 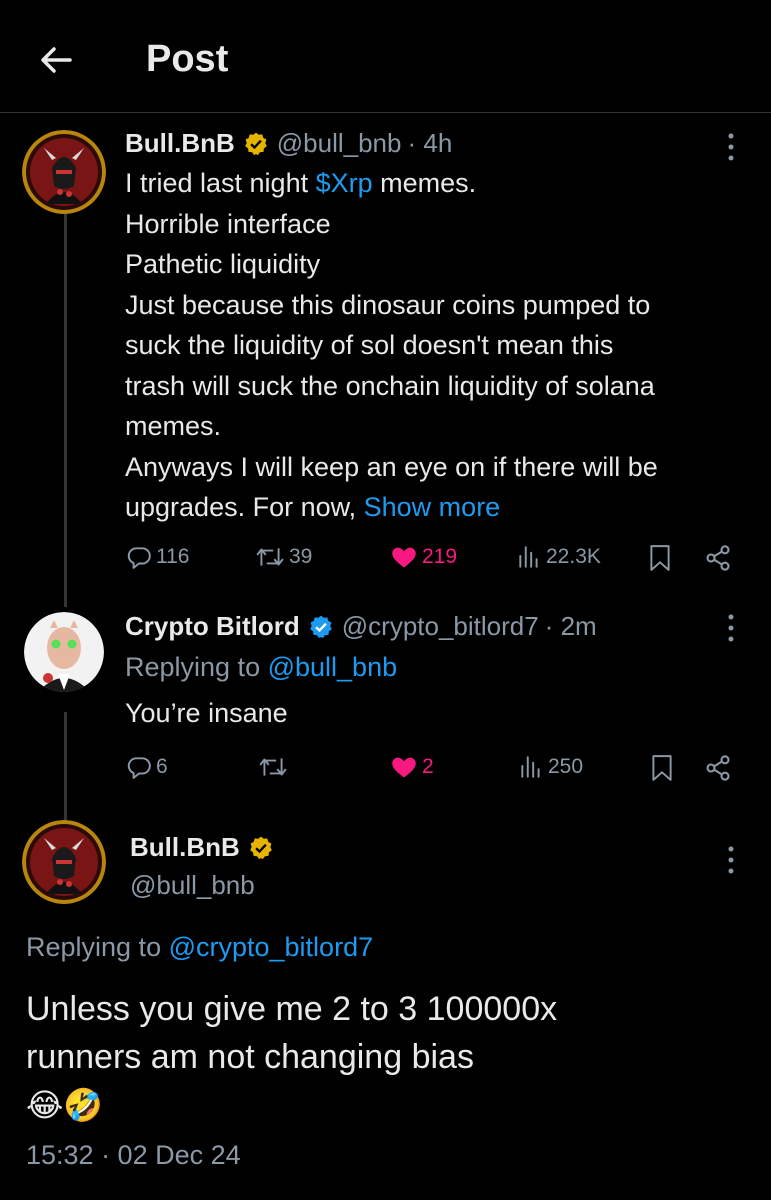 I want to click on post-author-row: Crypto Bitlord @crypto_bitlord7 · 2m, so click(x=361, y=626).